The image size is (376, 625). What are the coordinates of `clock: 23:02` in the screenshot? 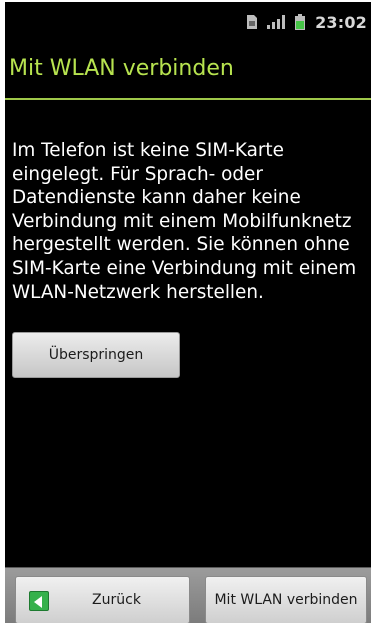 It's located at (341, 22).